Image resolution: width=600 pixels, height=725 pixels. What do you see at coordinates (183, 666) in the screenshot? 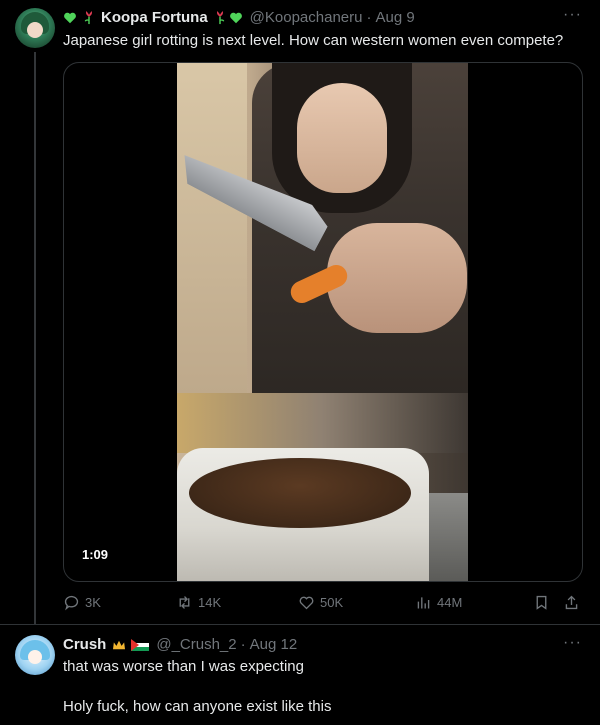
I see `tweet-text-line-1: that was worse than I was expecting` at bounding box center [183, 666].